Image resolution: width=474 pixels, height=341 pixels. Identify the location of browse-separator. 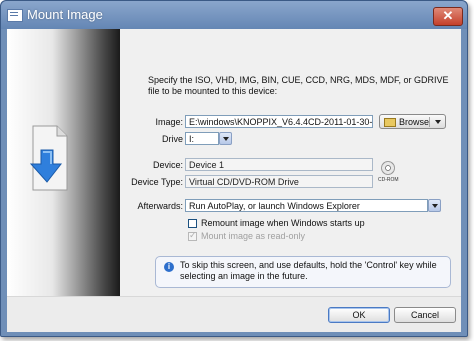
(429, 122).